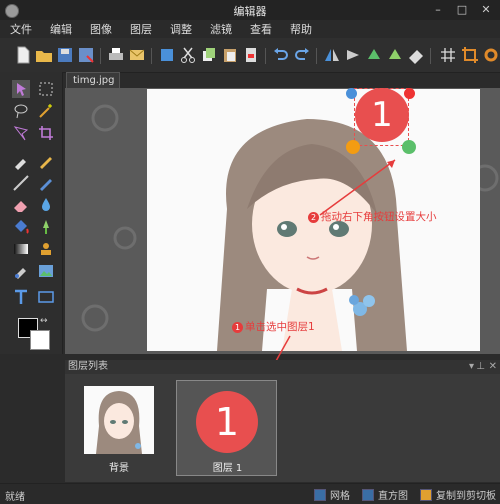 The width and height of the screenshot is (500, 504). What do you see at coordinates (46, 297) in the screenshot?
I see `rectangle-tool-icon` at bounding box center [46, 297].